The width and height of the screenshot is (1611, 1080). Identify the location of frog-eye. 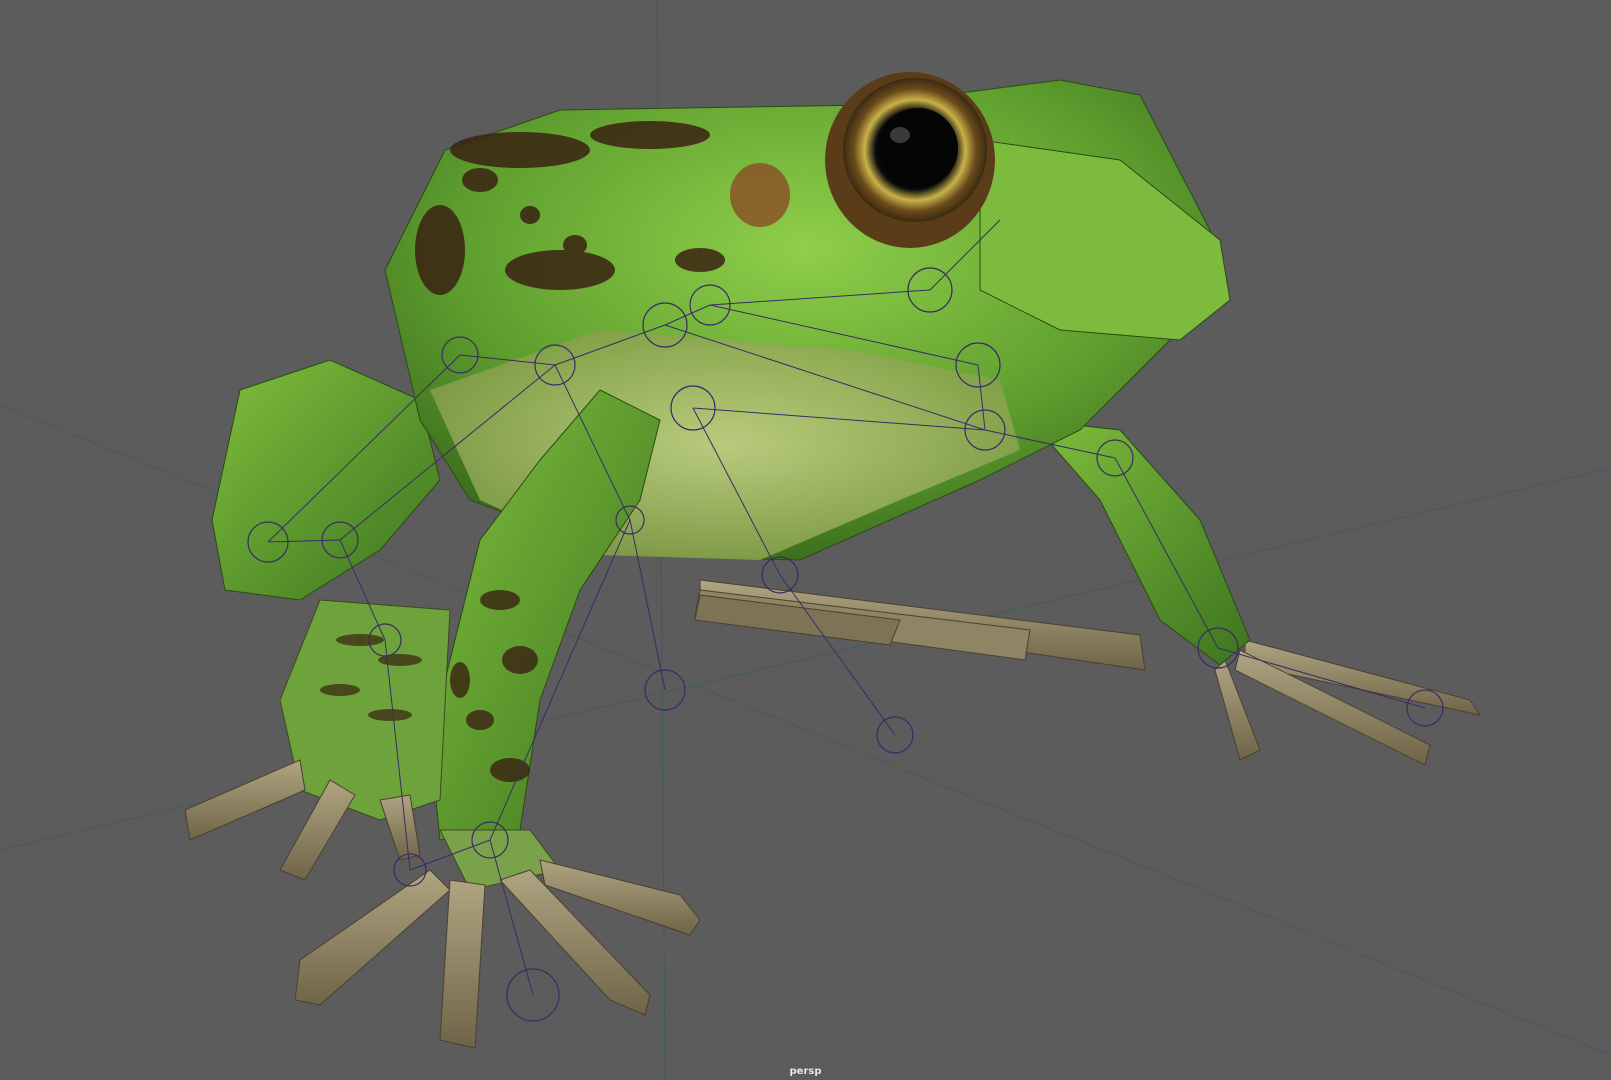
(910, 160).